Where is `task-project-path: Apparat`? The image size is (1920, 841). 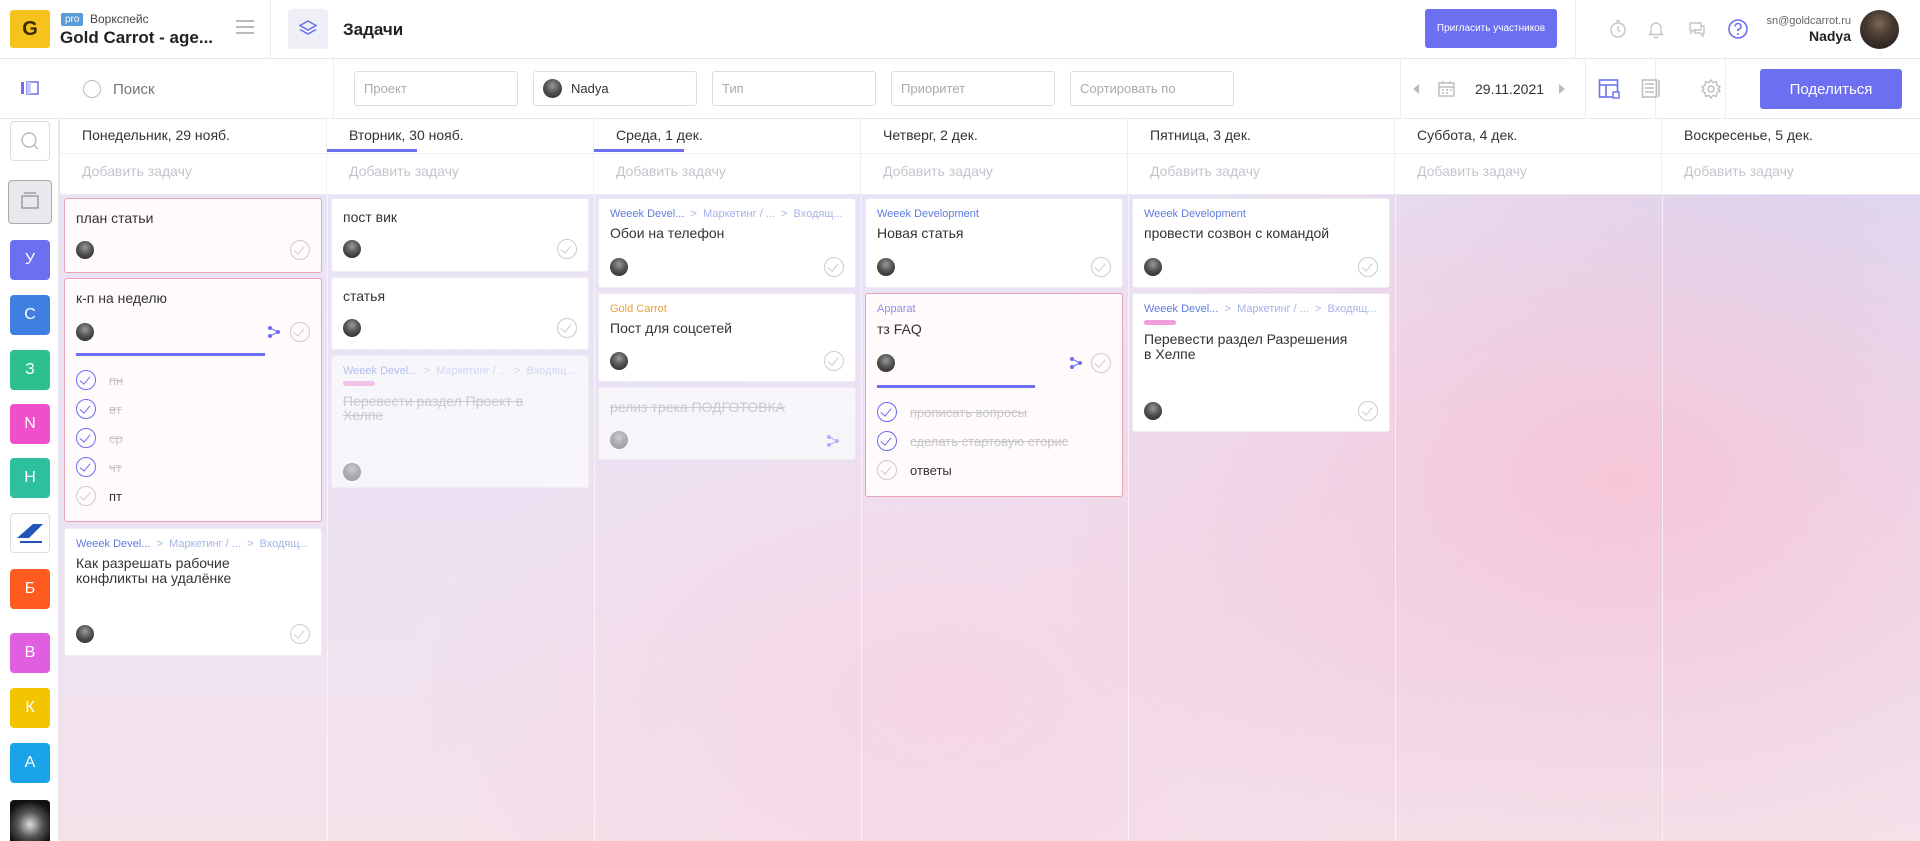 task-project-path: Apparat is located at coordinates (896, 309).